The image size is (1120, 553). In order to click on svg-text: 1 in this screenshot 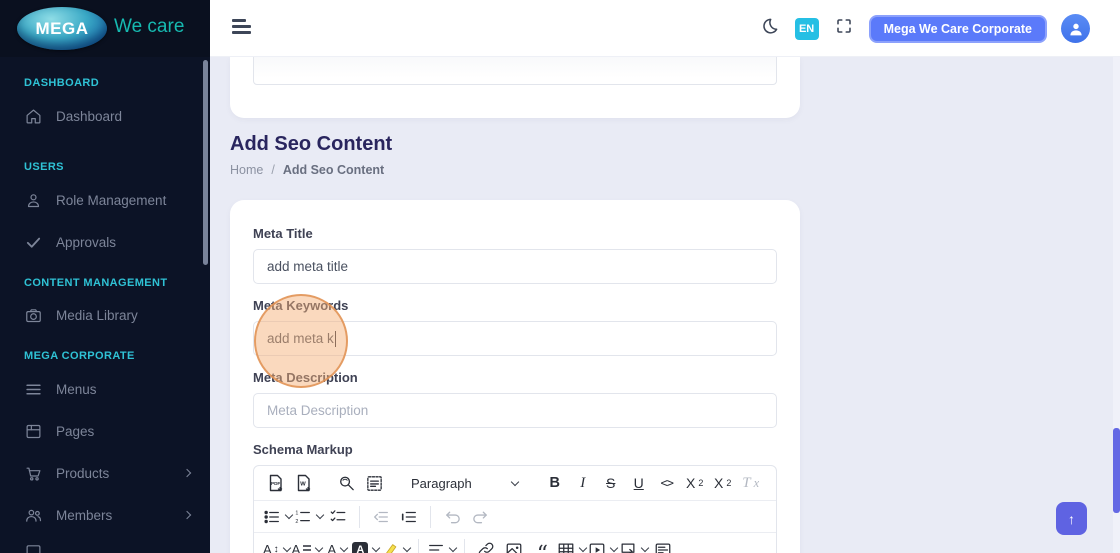, I will do `click(296, 513)`.